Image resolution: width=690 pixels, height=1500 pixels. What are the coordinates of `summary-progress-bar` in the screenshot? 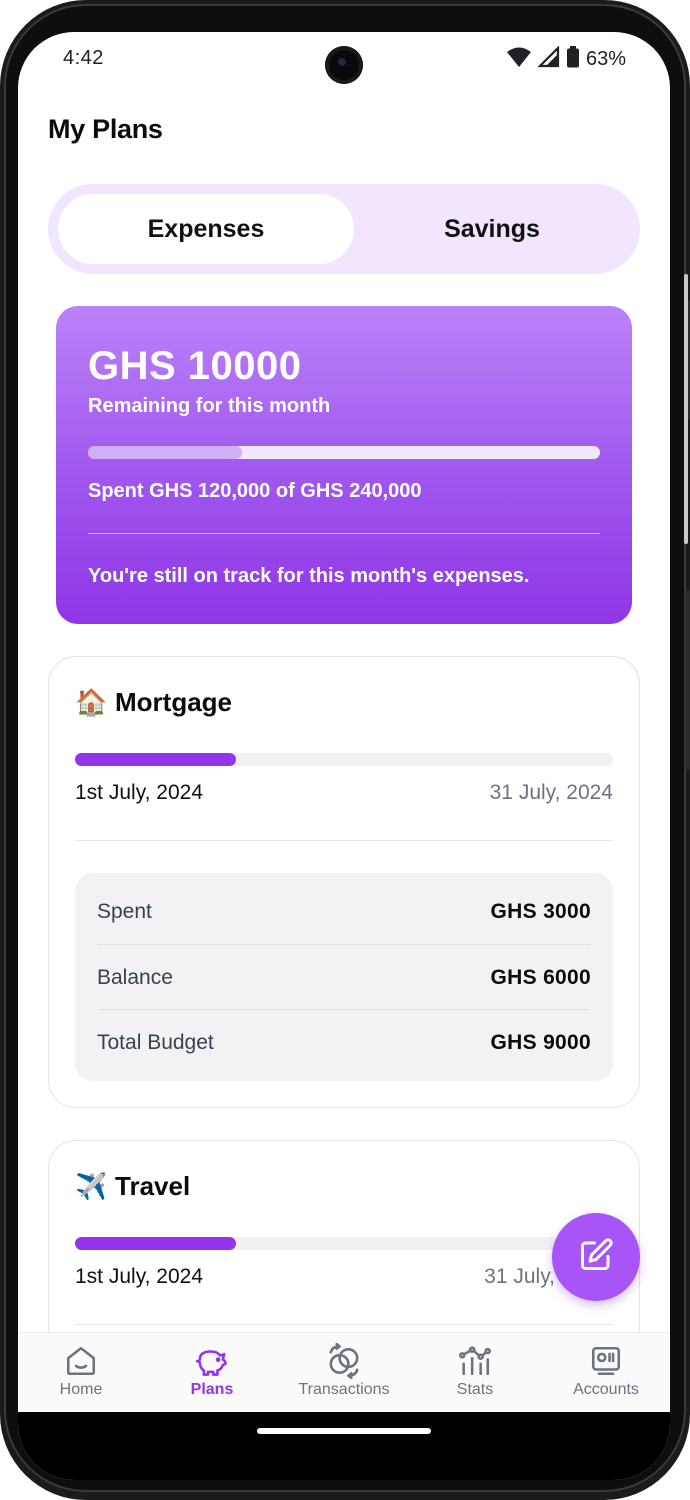 It's located at (344, 452).